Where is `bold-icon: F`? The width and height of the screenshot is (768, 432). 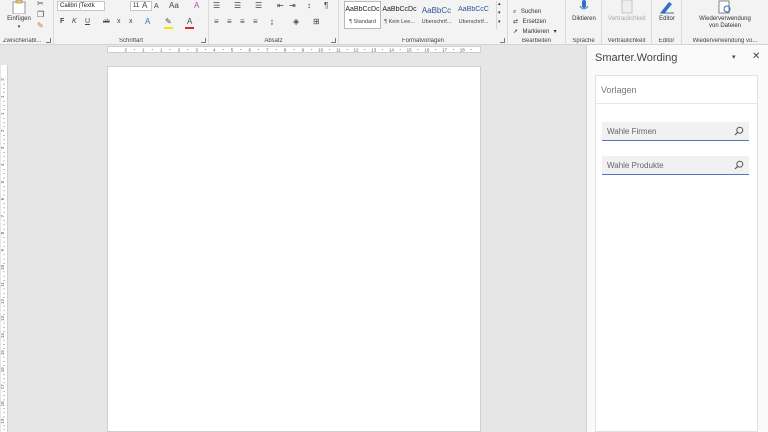
bold-icon: F is located at coordinates (62, 22).